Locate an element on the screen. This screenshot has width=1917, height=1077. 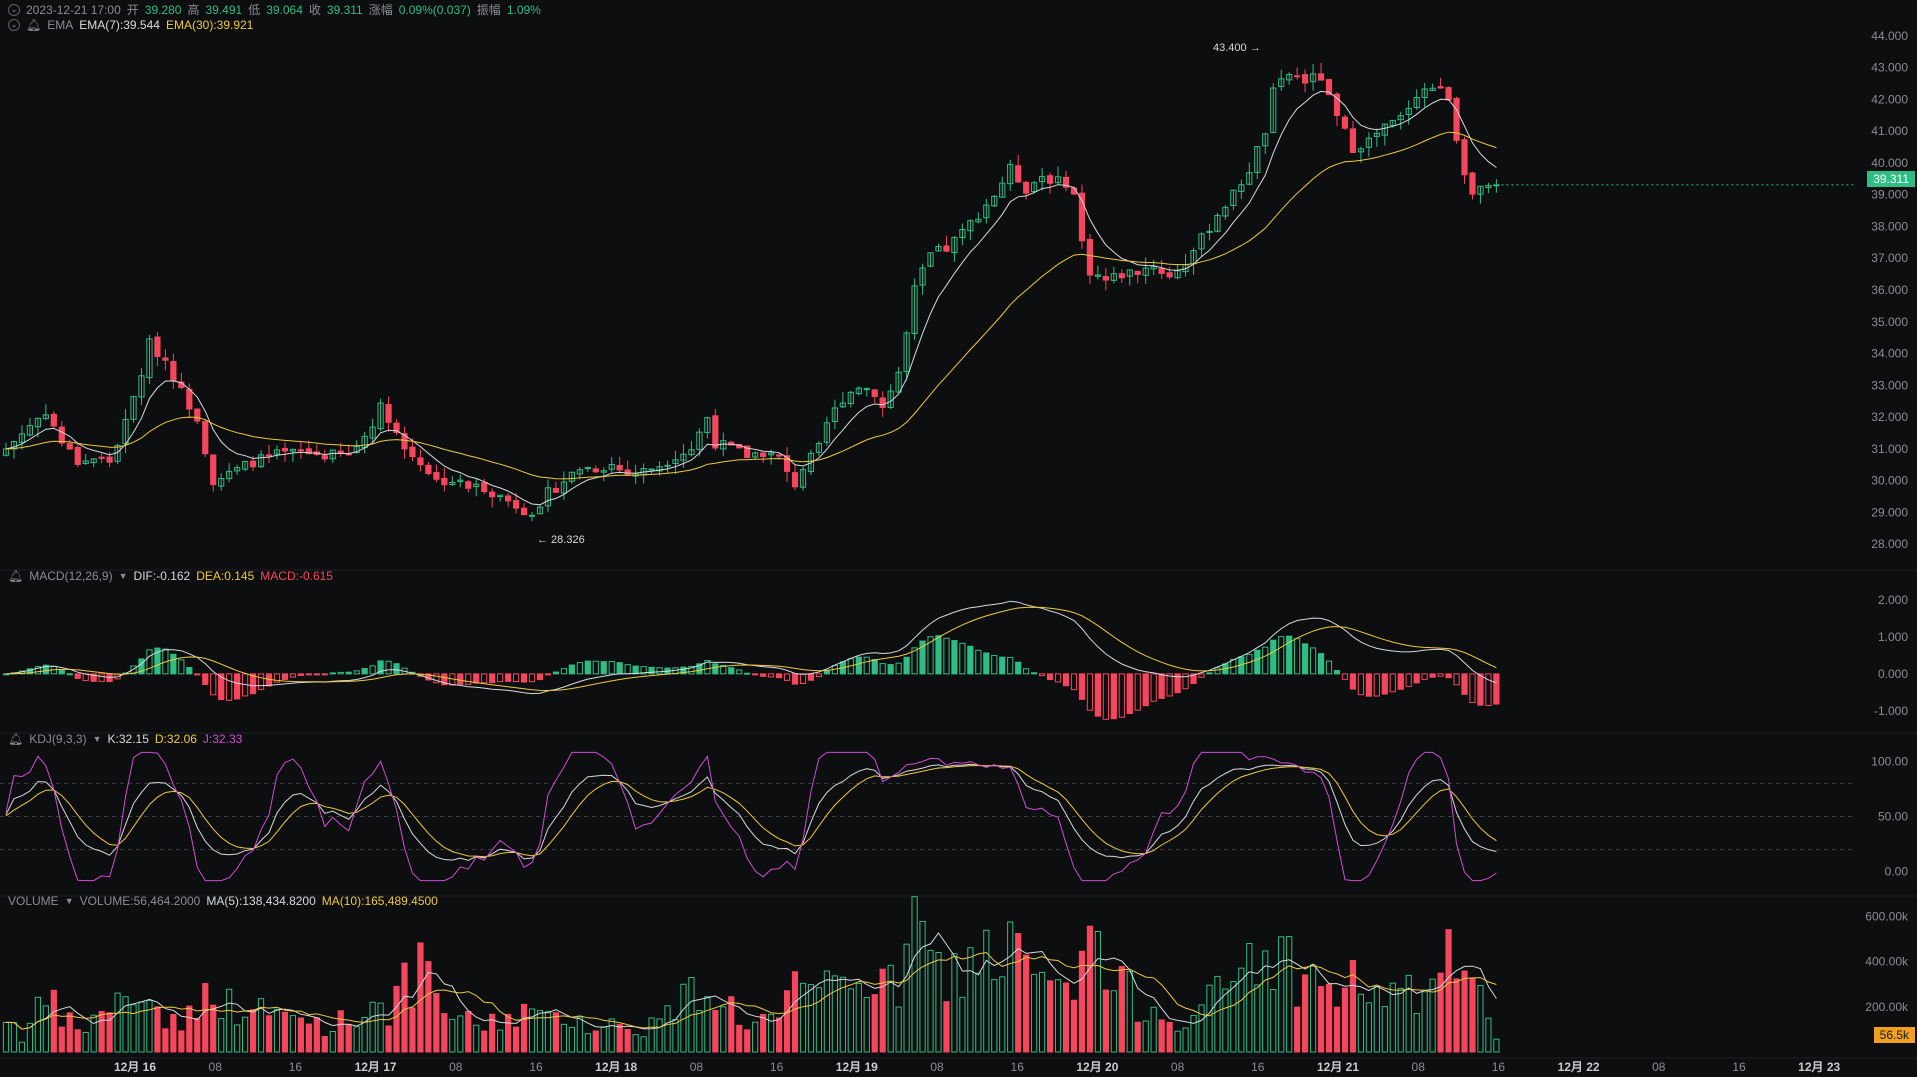
price-tick-label: 34.000 is located at coordinates (1889, 354).